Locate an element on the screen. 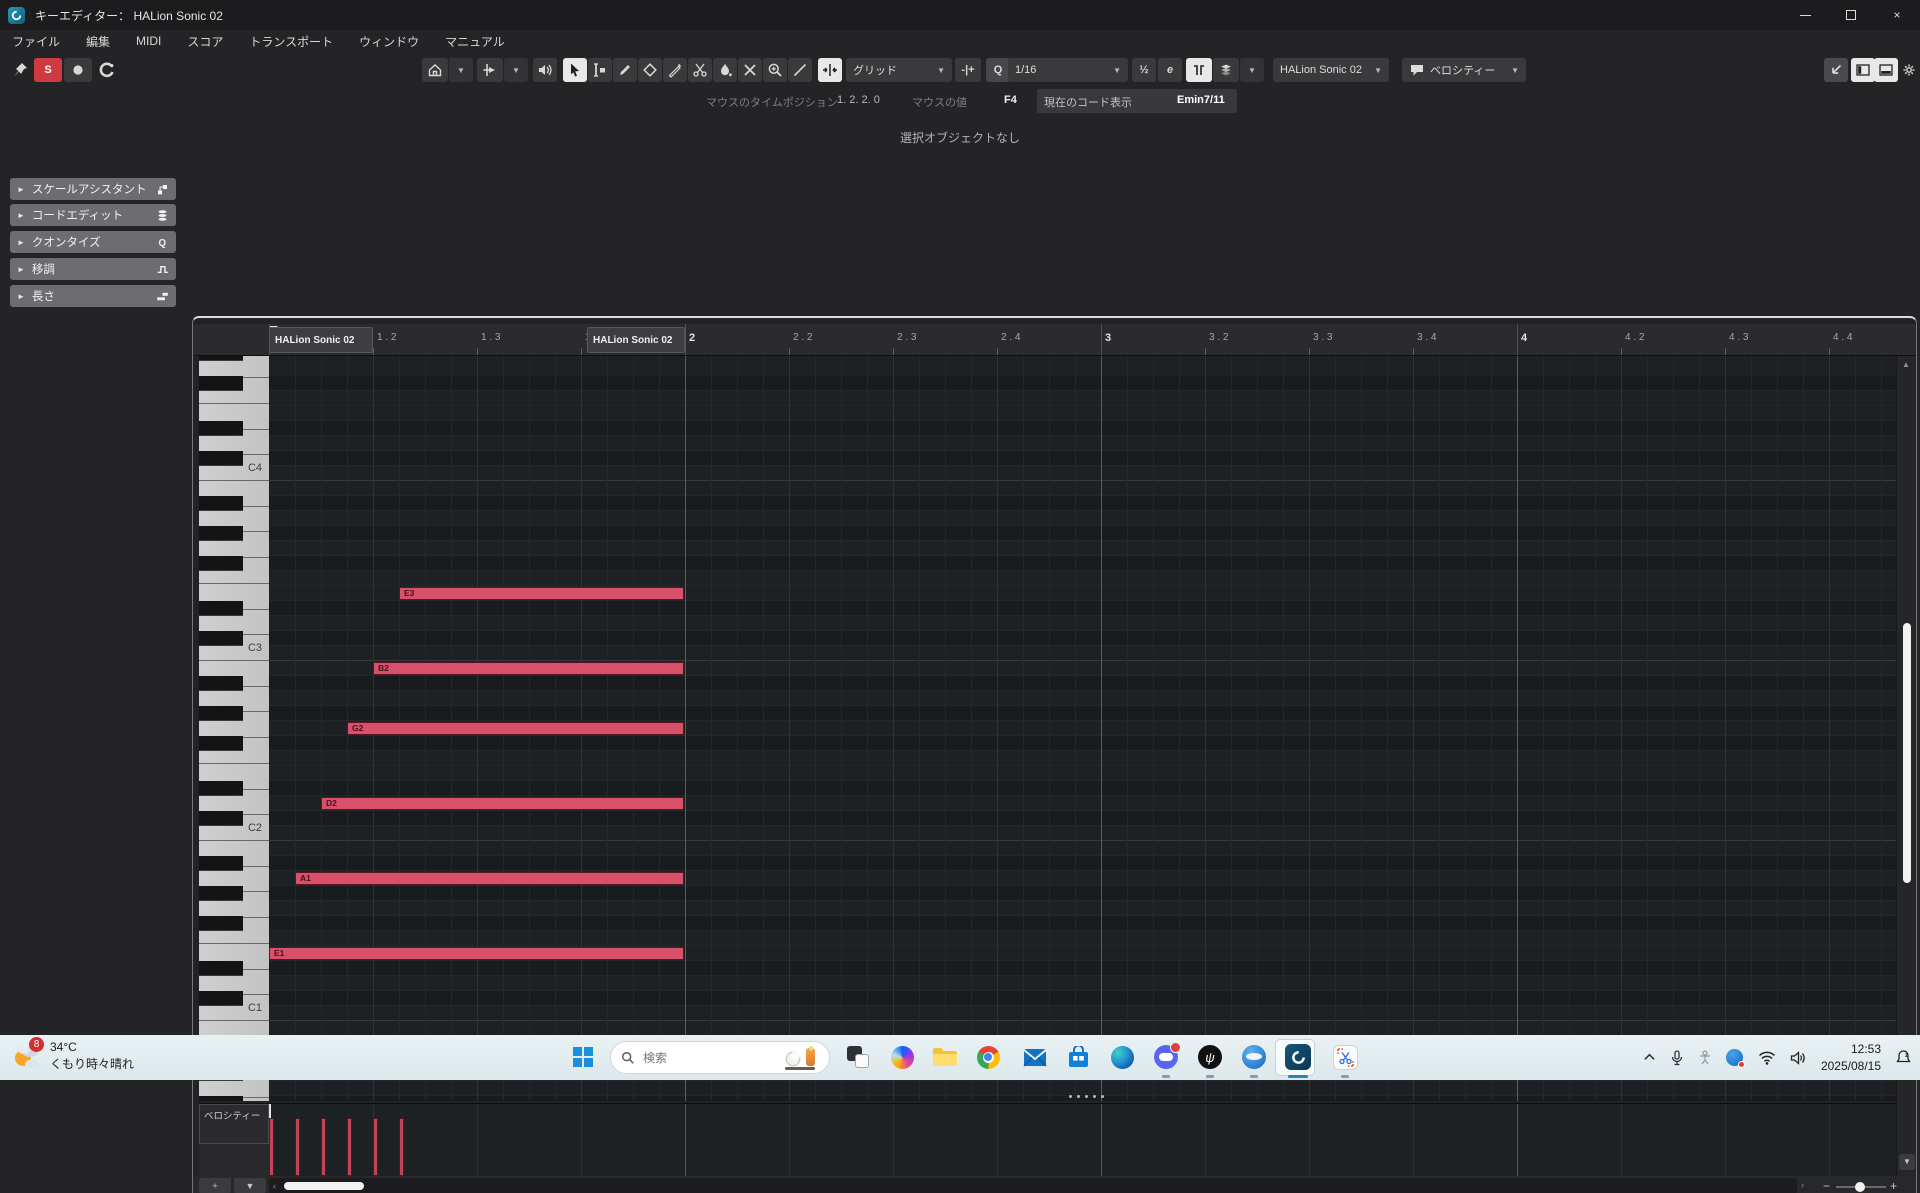  midi-note-B2: B2 is located at coordinates (528, 668).